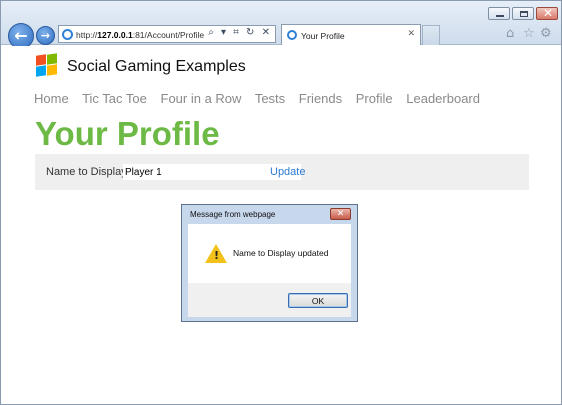 The width and height of the screenshot is (562, 405). I want to click on nav-friends: Friends, so click(320, 98).